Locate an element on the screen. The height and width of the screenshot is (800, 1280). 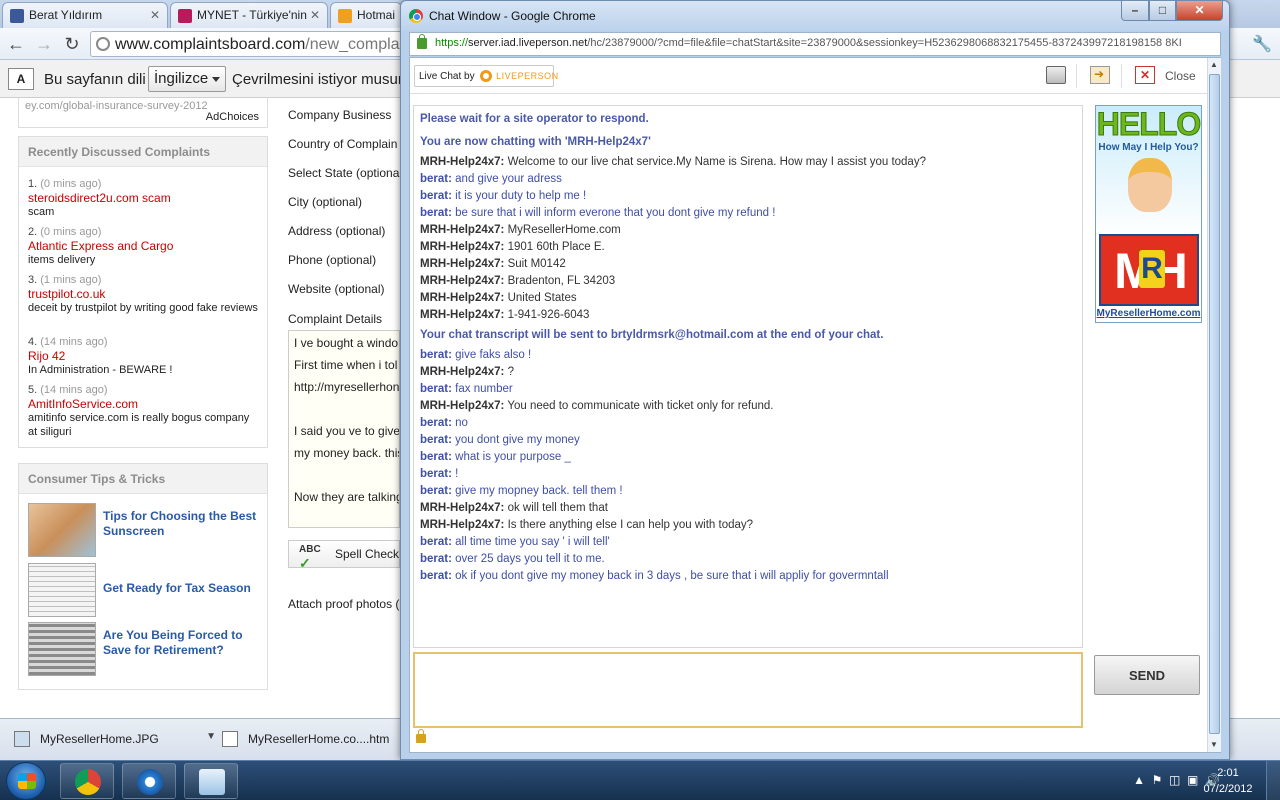
liveperson-badge: Live Chat by LIVEPERSON is located at coordinates (486, 76).